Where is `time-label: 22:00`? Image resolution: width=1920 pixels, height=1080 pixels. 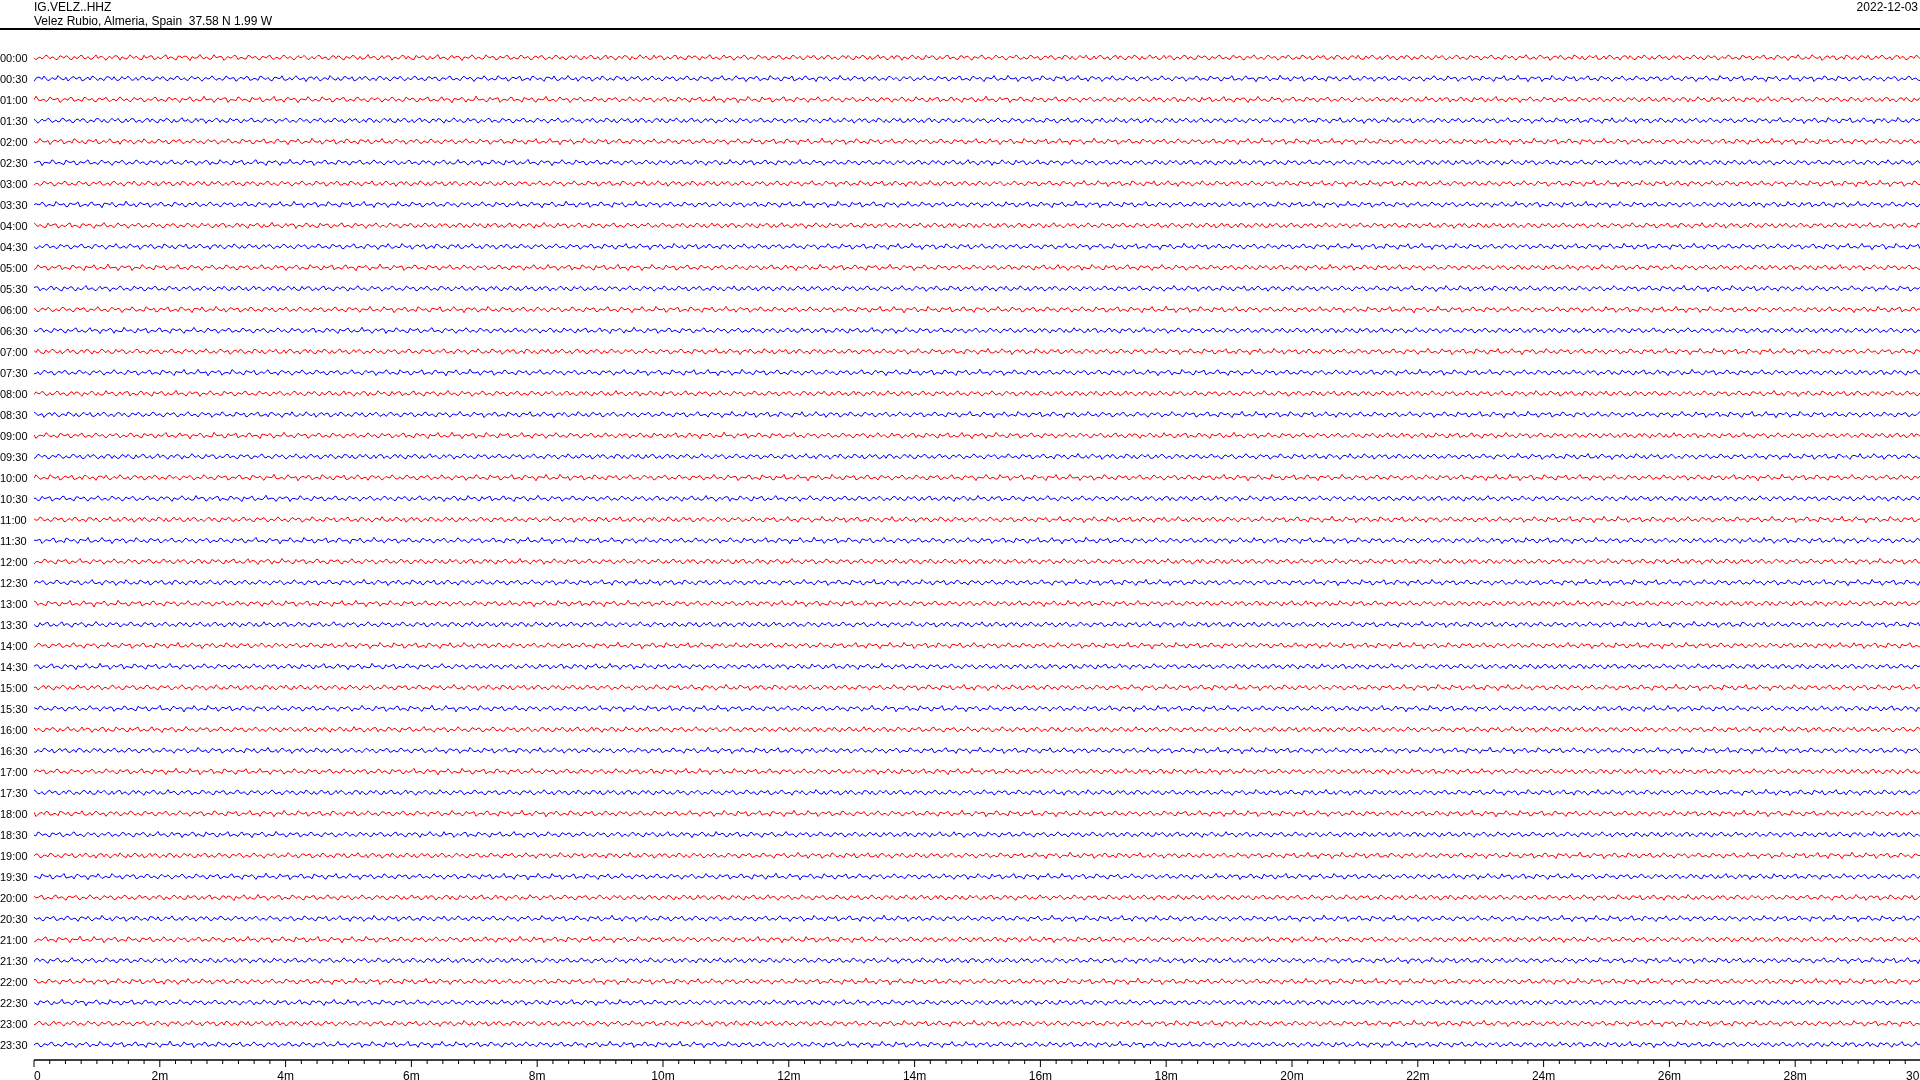 time-label: 22:00 is located at coordinates (14, 981).